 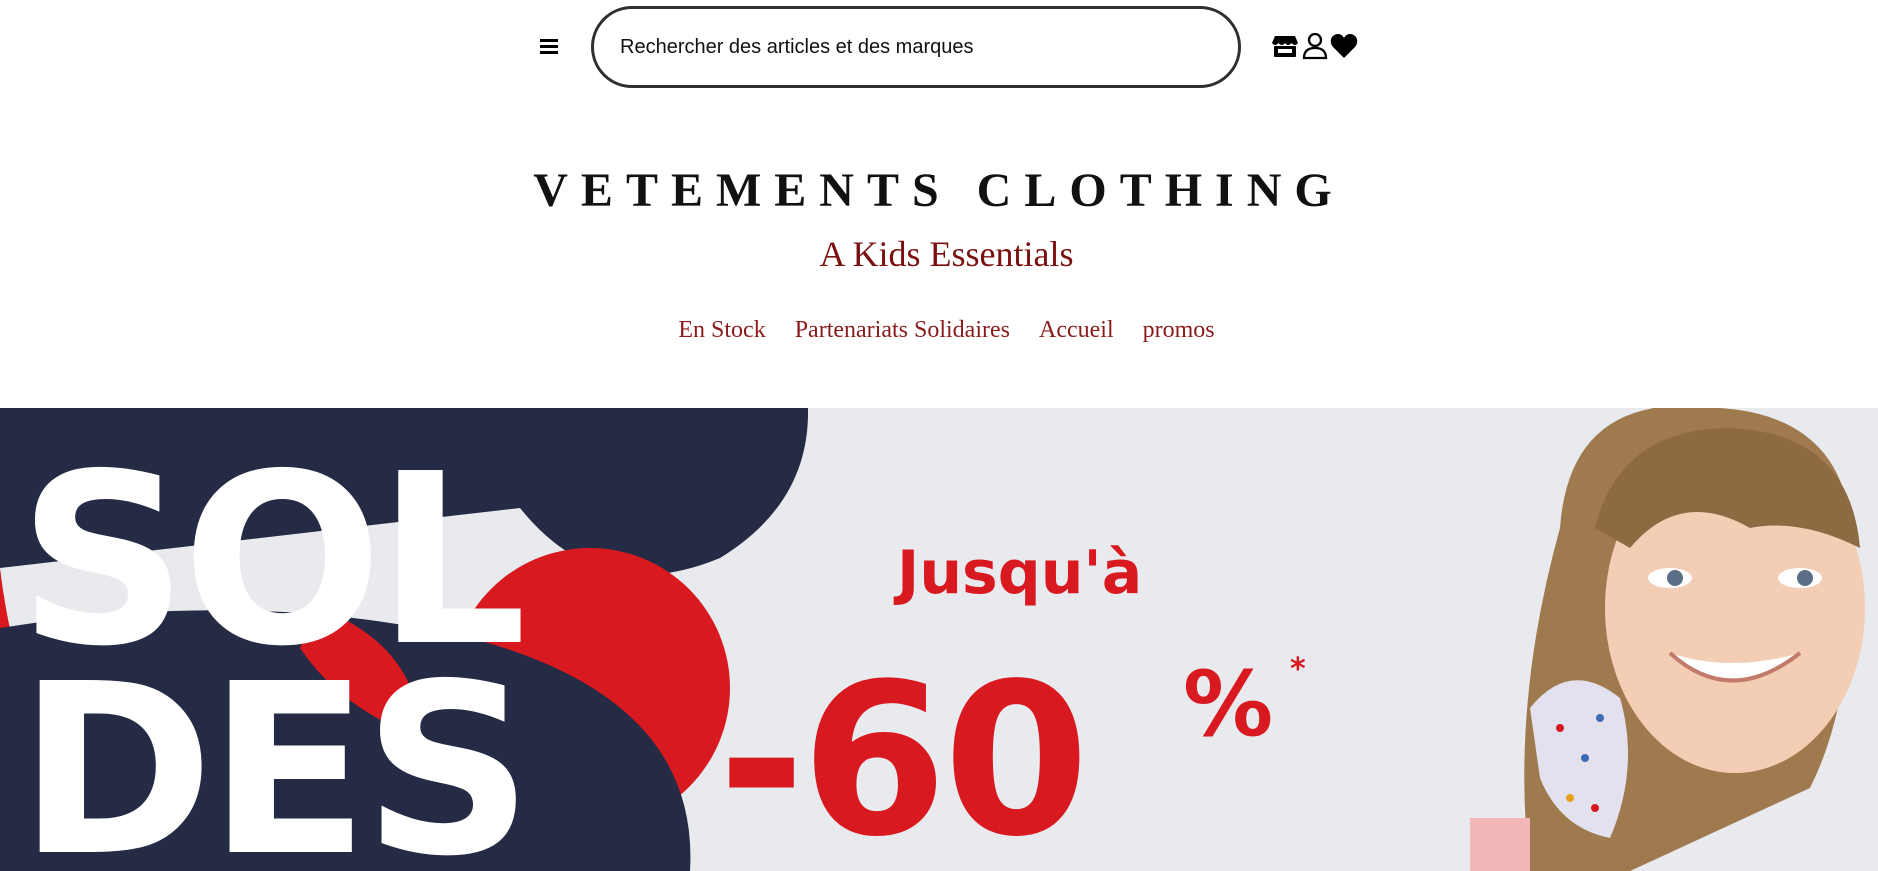 What do you see at coordinates (910, 47) in the screenshot?
I see `search-input` at bounding box center [910, 47].